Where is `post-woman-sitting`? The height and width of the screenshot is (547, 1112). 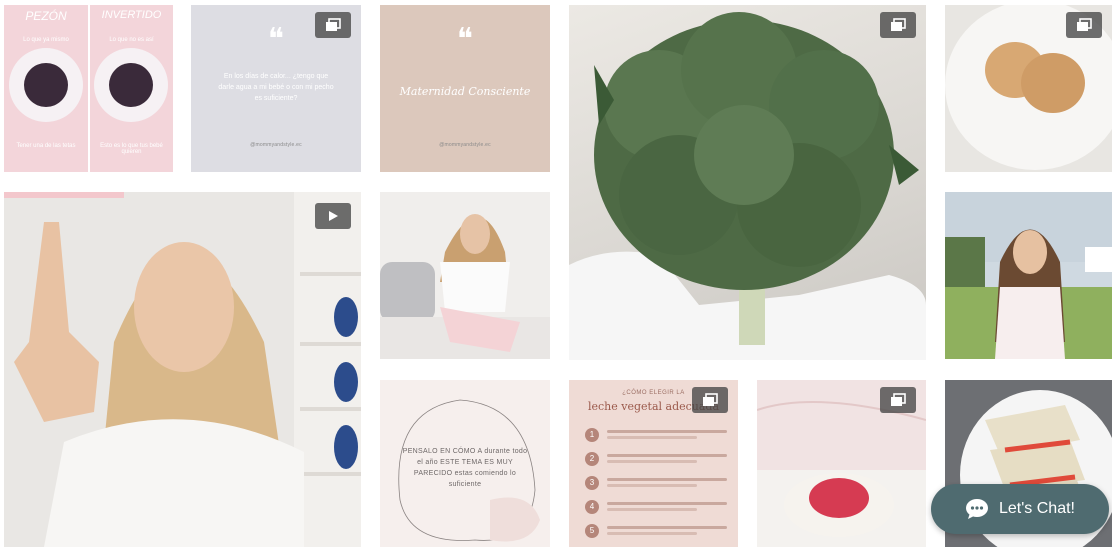
post-woman-sitting is located at coordinates (465, 275).